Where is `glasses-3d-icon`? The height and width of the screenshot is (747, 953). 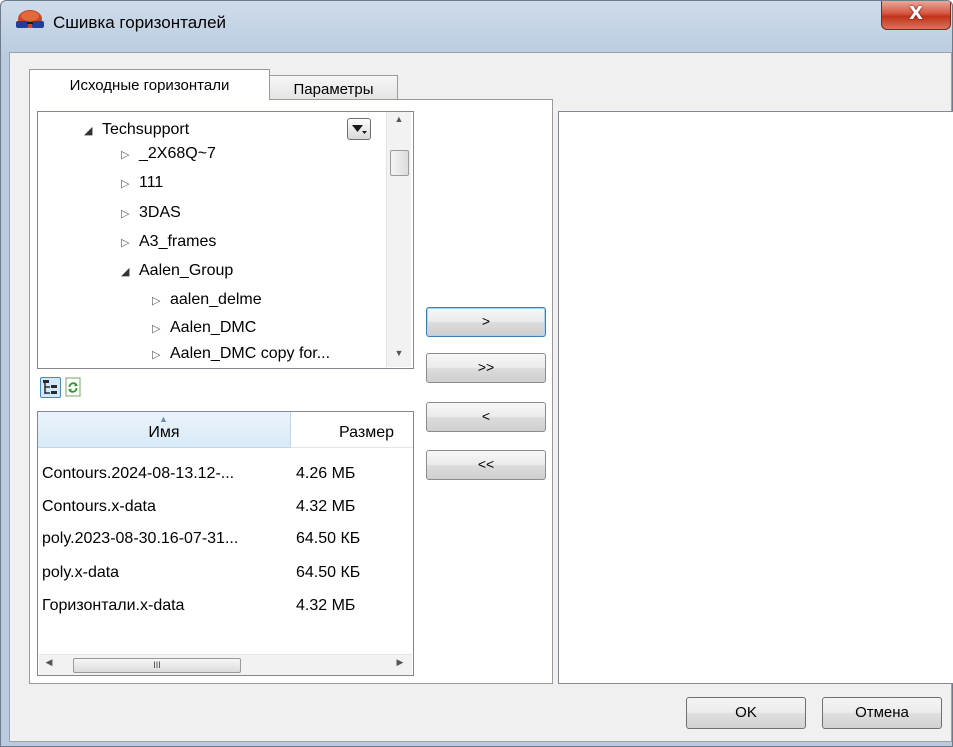 glasses-3d-icon is located at coordinates (30, 19).